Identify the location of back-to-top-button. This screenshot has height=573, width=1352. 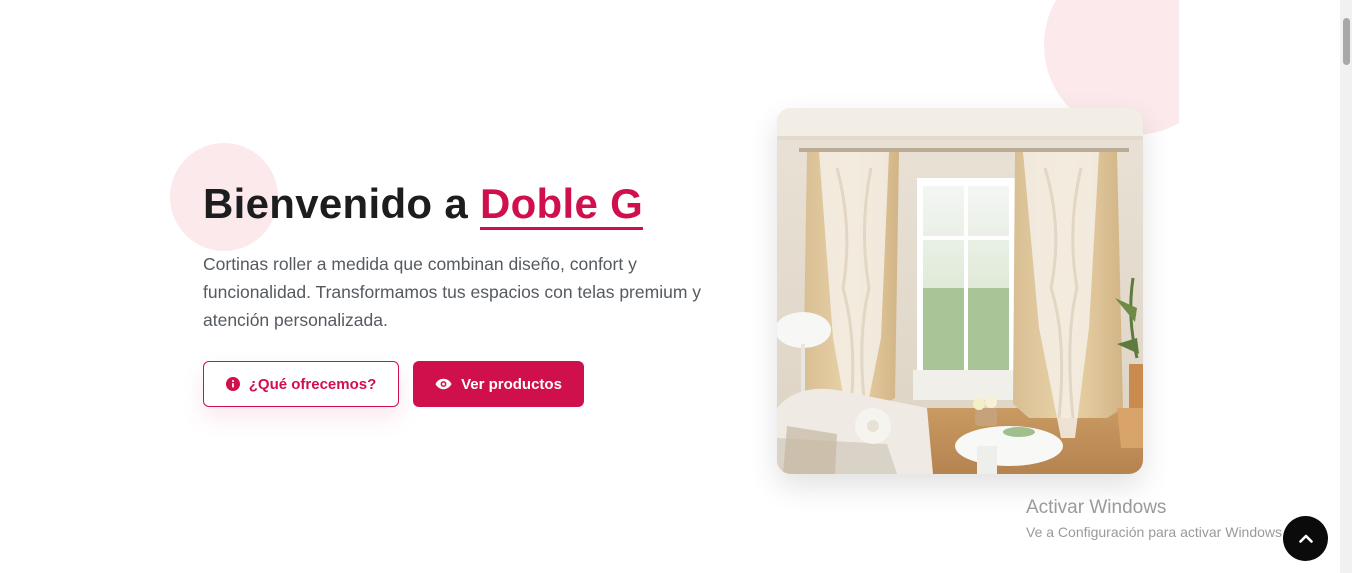
(1305, 538).